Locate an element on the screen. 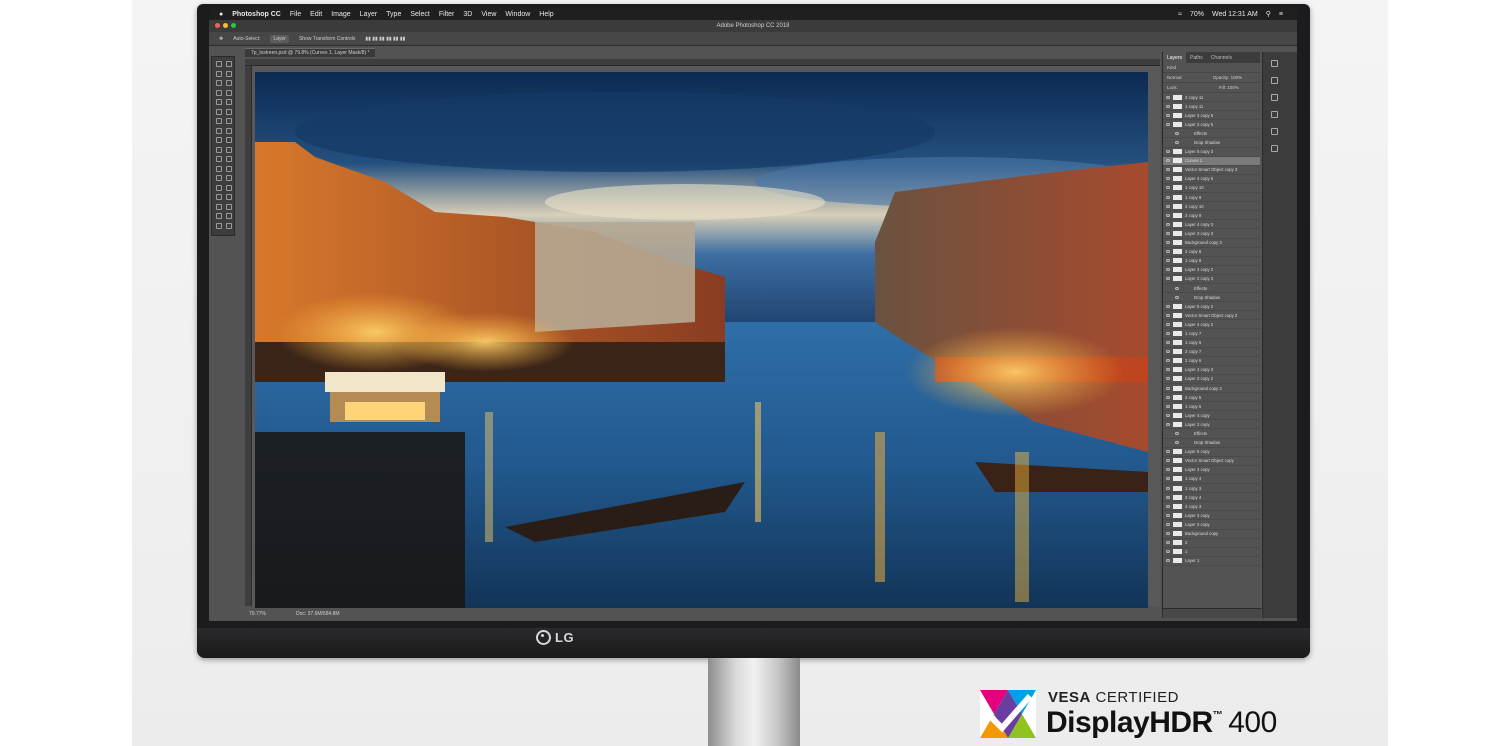 The width and height of the screenshot is (1506, 746). menu-list-icon: ≡ is located at coordinates (1281, 14).